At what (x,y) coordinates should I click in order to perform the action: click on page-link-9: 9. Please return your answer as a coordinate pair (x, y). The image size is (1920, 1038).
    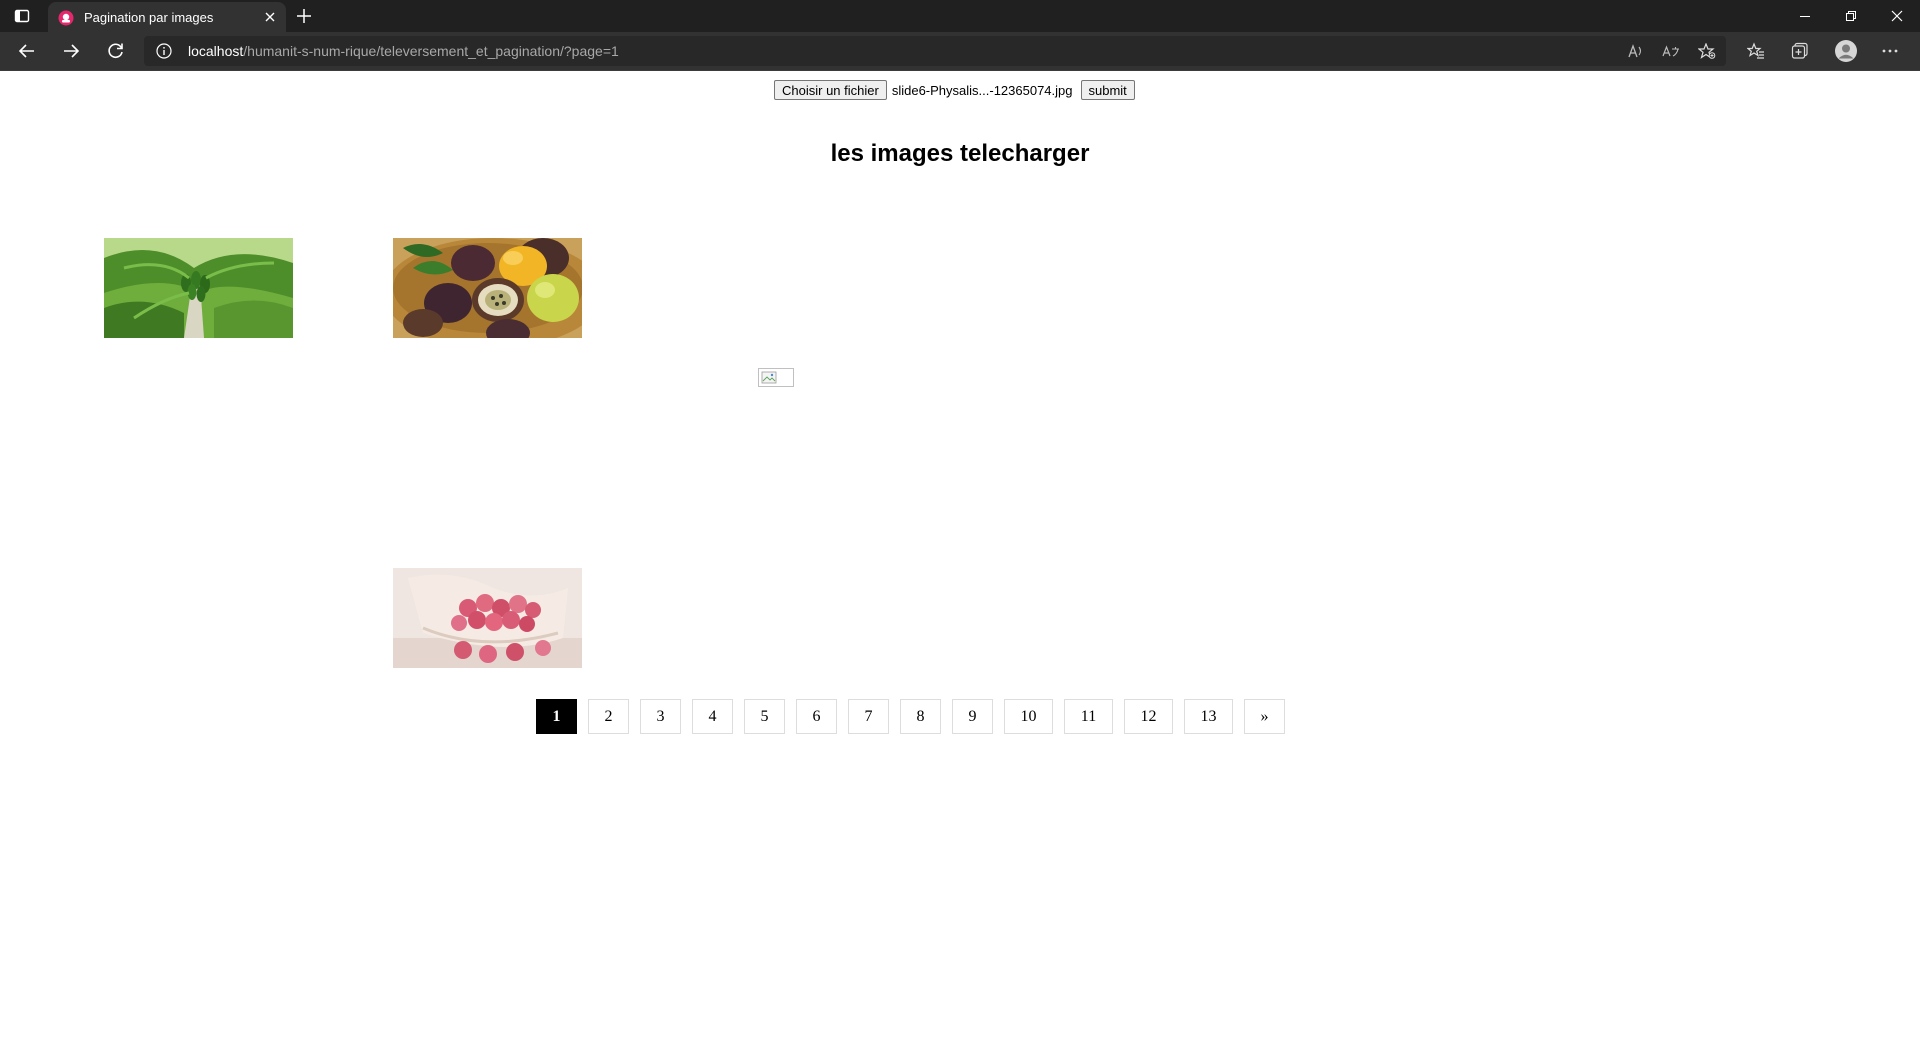
    Looking at the image, I should click on (972, 716).